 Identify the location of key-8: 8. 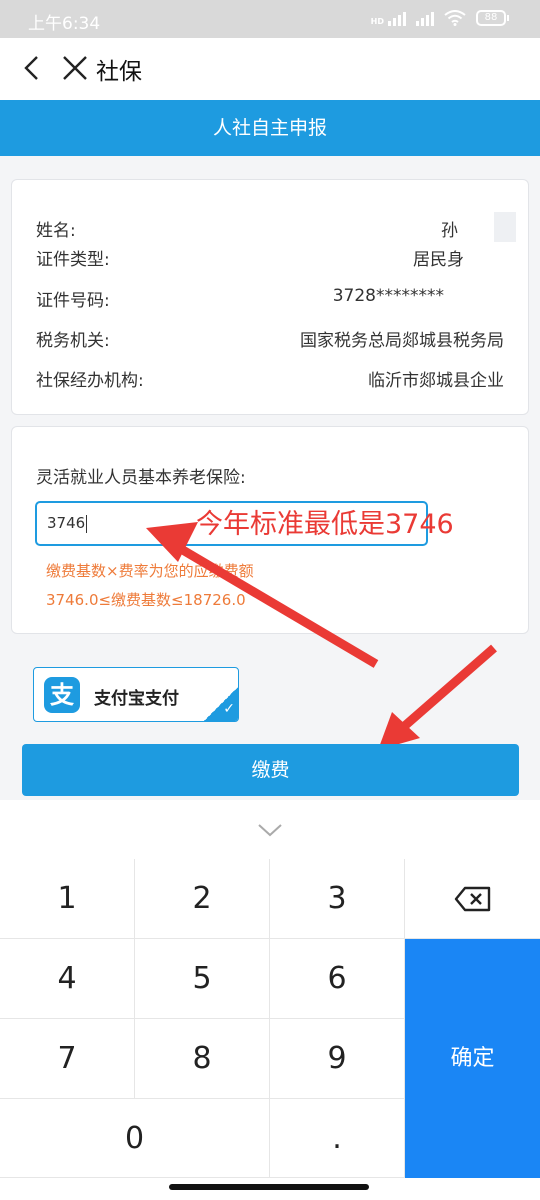
(202, 1059).